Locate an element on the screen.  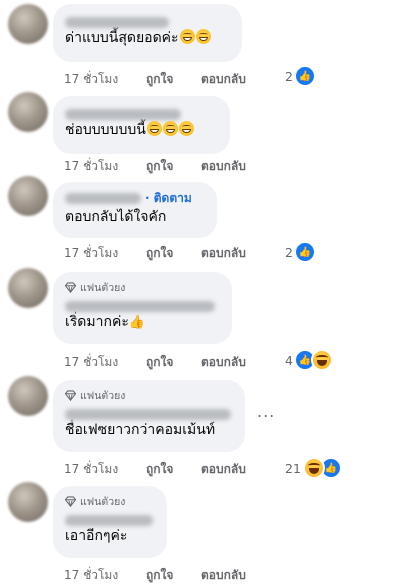
comment-bubble: · ติดตาม ตอบกลับได้ใจคัก is located at coordinates (135, 210).